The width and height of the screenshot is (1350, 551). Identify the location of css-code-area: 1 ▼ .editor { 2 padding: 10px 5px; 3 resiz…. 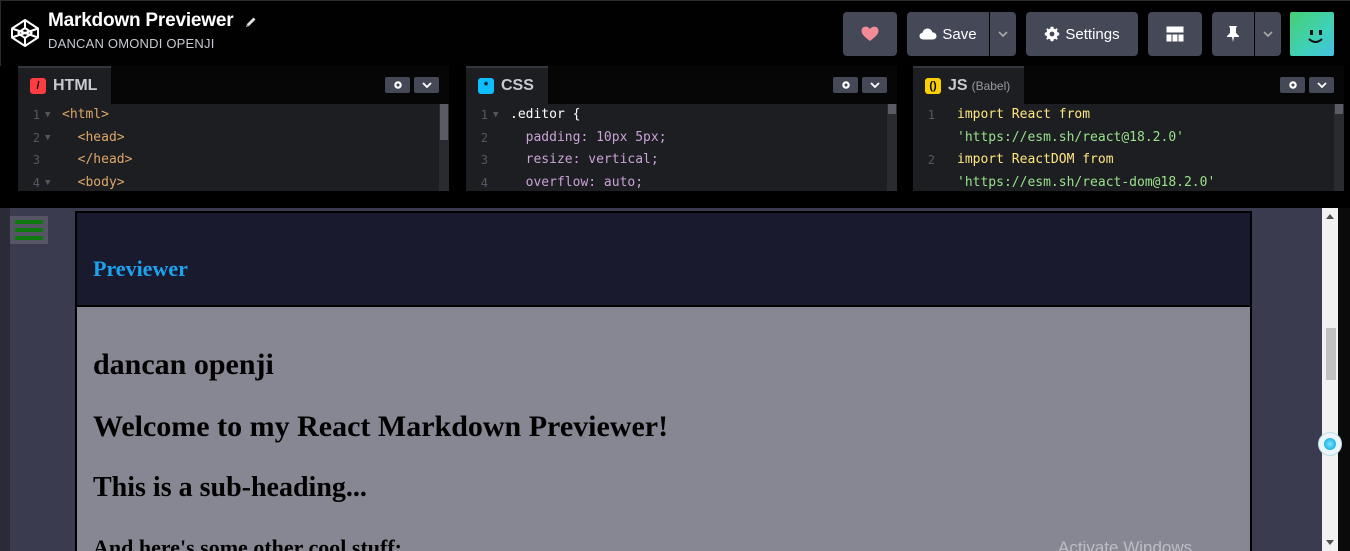
(681, 147).